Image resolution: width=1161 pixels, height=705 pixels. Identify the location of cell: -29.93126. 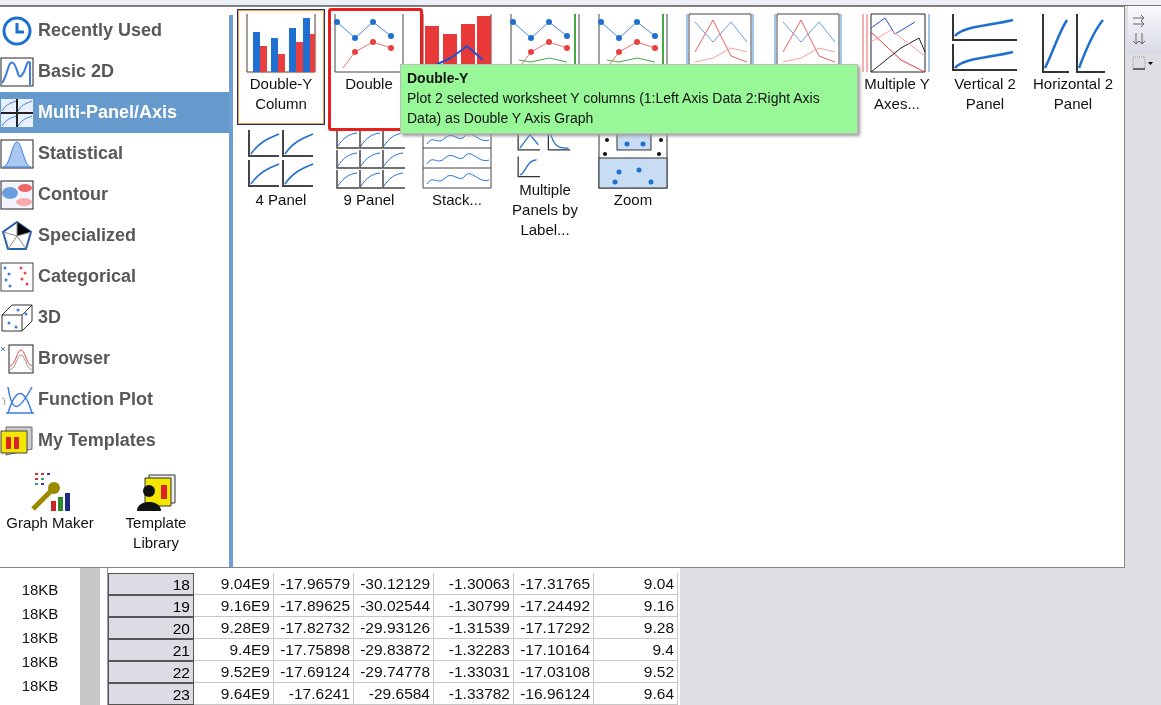
(394, 628).